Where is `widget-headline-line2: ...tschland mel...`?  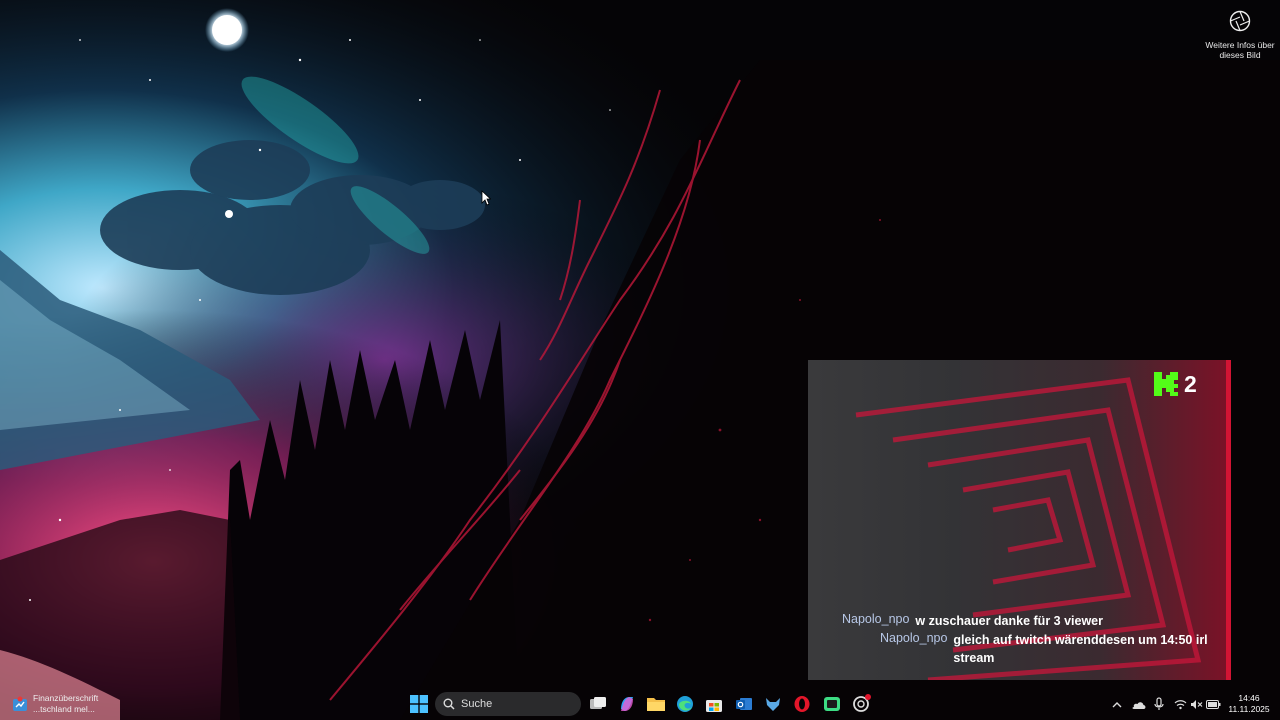
widget-headline-line2: ...tschland mel... is located at coordinates (64, 709).